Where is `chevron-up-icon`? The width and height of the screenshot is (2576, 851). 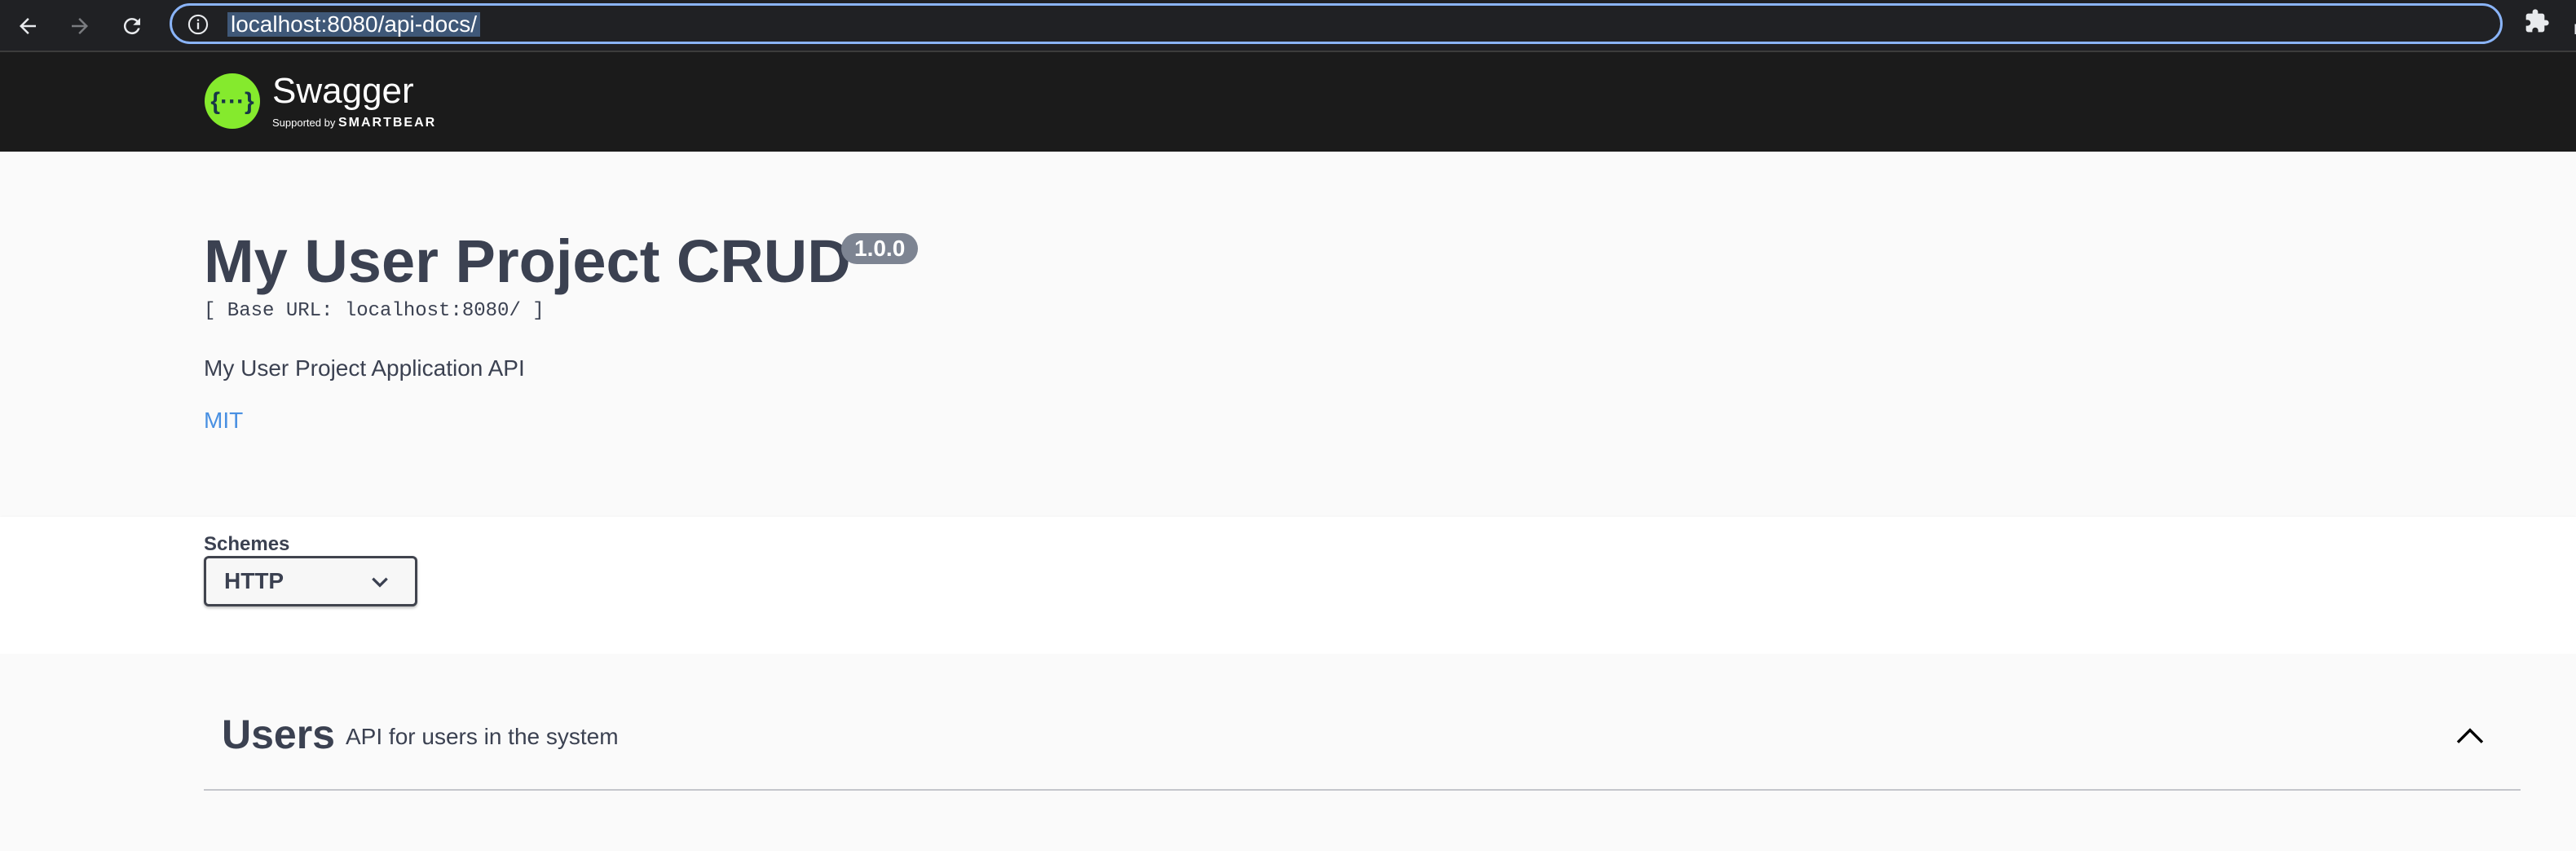
chevron-up-icon is located at coordinates (2470, 737).